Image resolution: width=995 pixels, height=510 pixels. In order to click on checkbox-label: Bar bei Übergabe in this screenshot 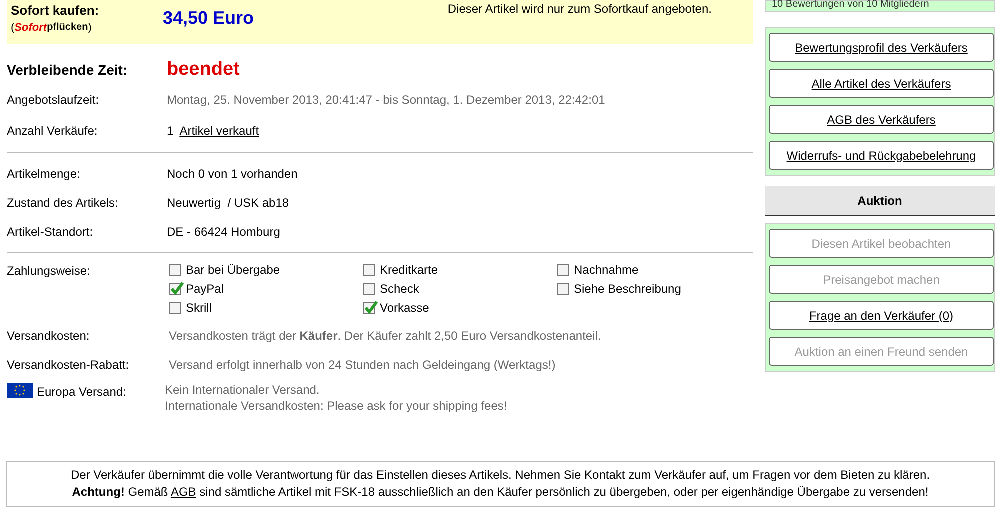, I will do `click(233, 270)`.